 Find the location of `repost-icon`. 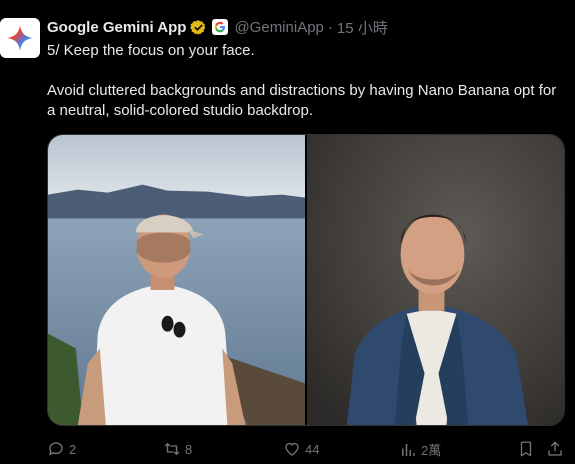

repost-icon is located at coordinates (172, 449).